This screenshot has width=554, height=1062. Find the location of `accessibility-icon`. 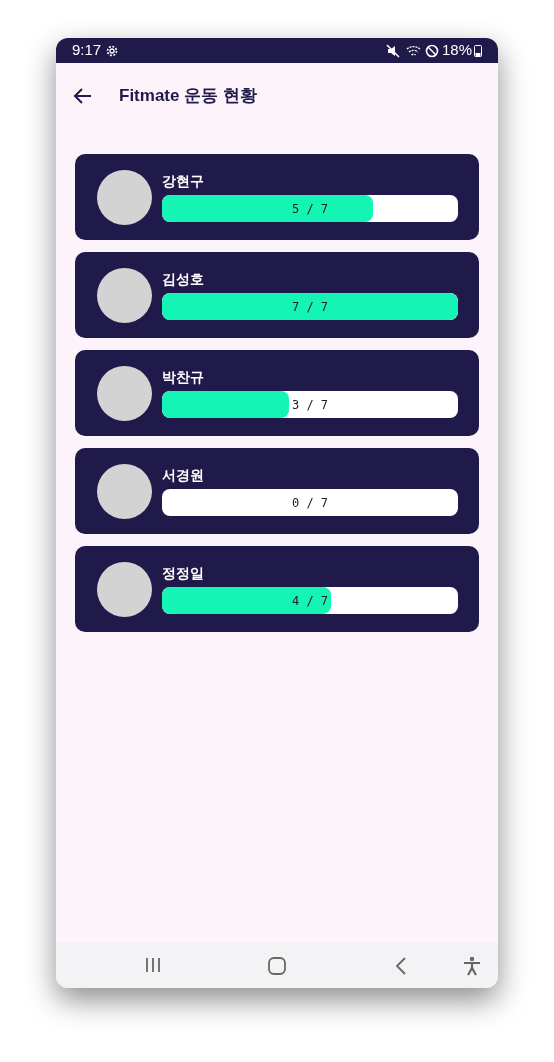

accessibility-icon is located at coordinates (472, 966).